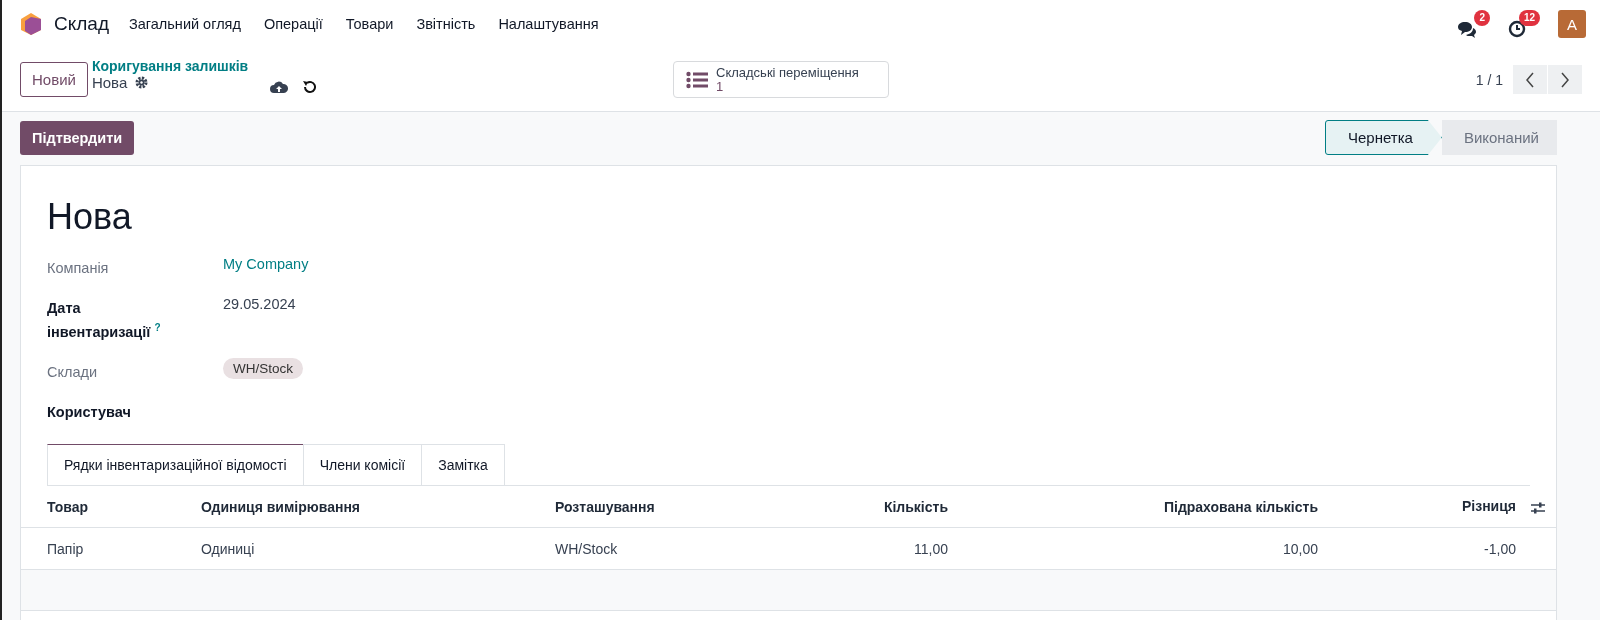 The height and width of the screenshot is (620, 1600). Describe the element at coordinates (67, 506) in the screenshot. I see `column-header: Товар` at that location.